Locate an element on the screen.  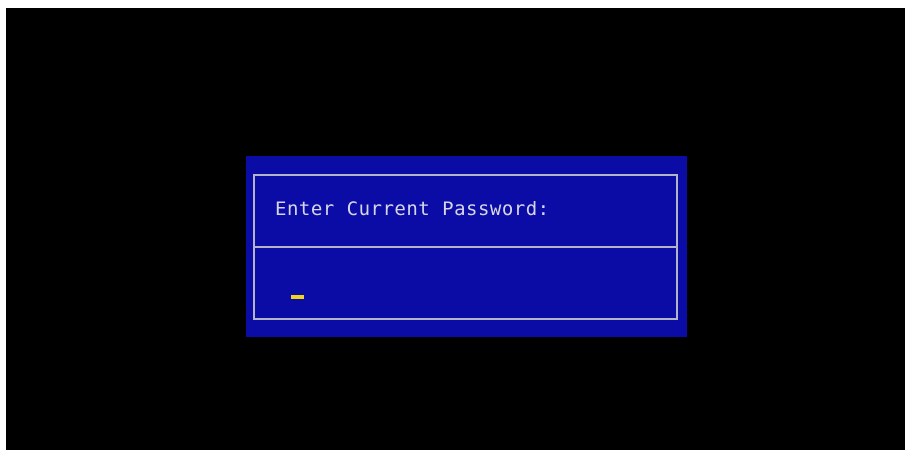
password-prompt-label: Enter Current Password: is located at coordinates (412, 209).